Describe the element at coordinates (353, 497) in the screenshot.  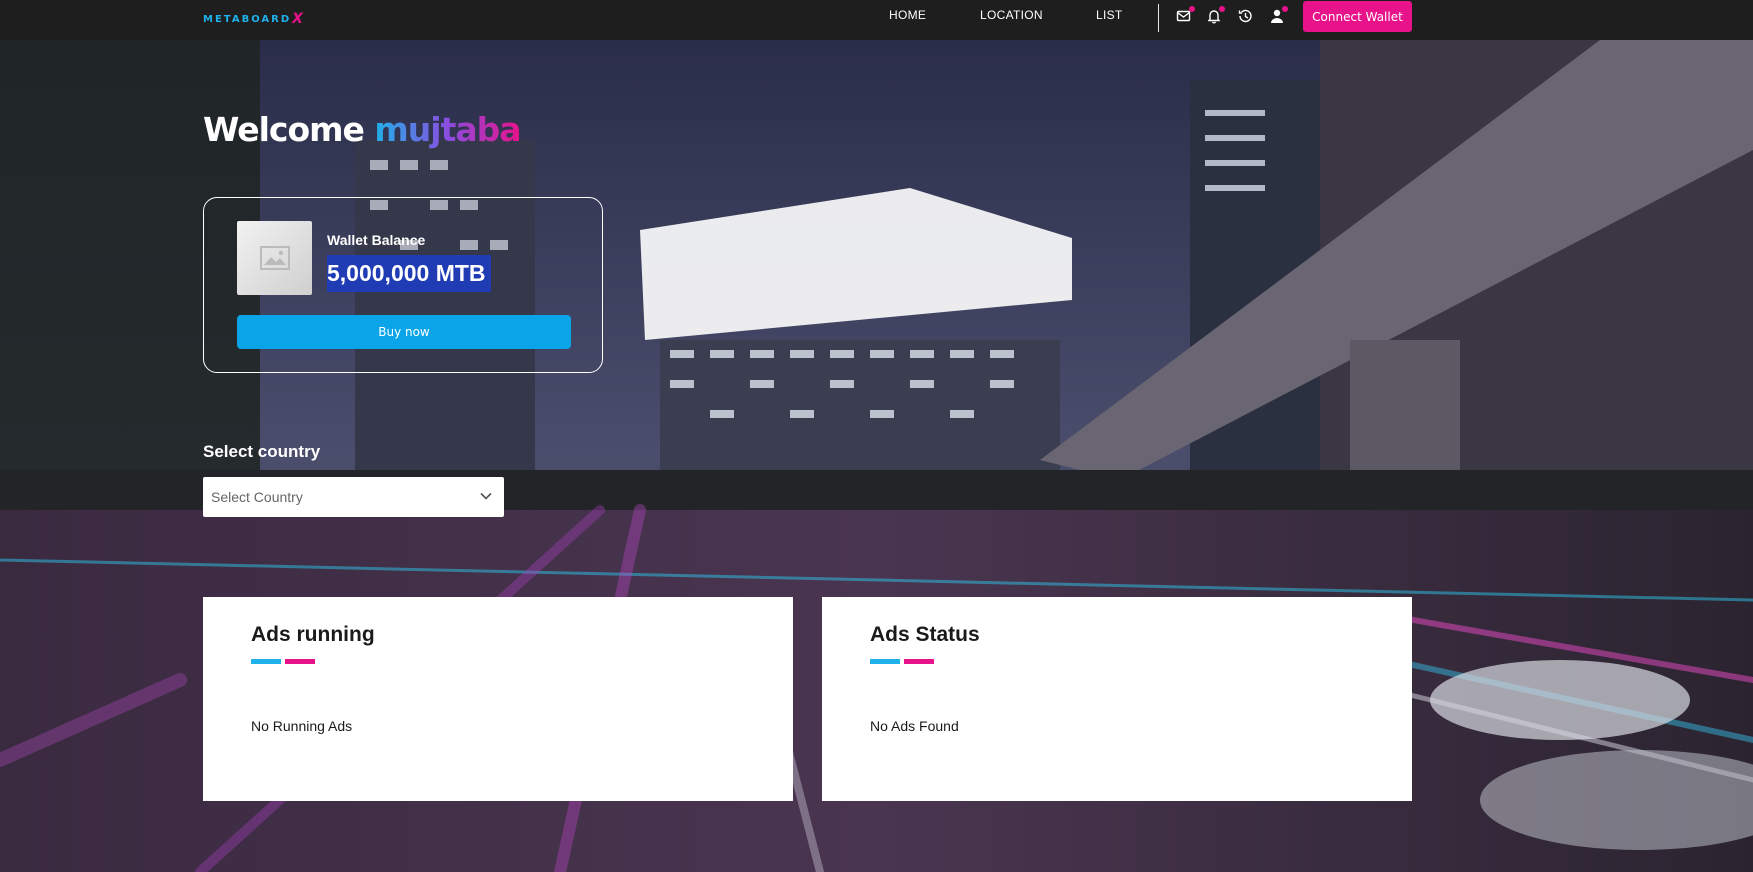
I see `country-select: Select Country` at that location.